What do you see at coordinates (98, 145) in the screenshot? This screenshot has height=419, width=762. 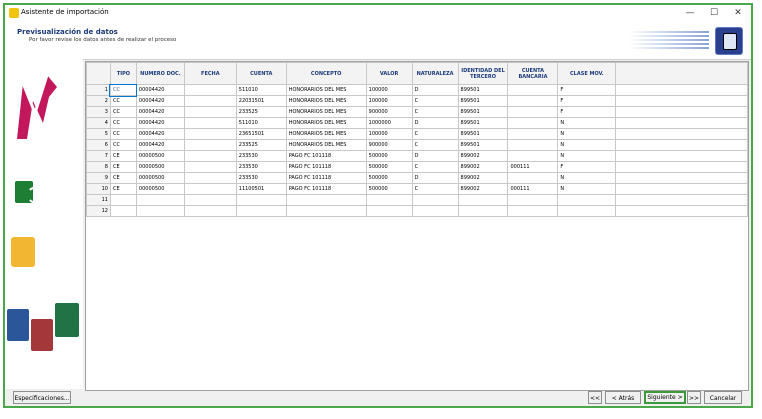 I see `row-number: 6` at bounding box center [98, 145].